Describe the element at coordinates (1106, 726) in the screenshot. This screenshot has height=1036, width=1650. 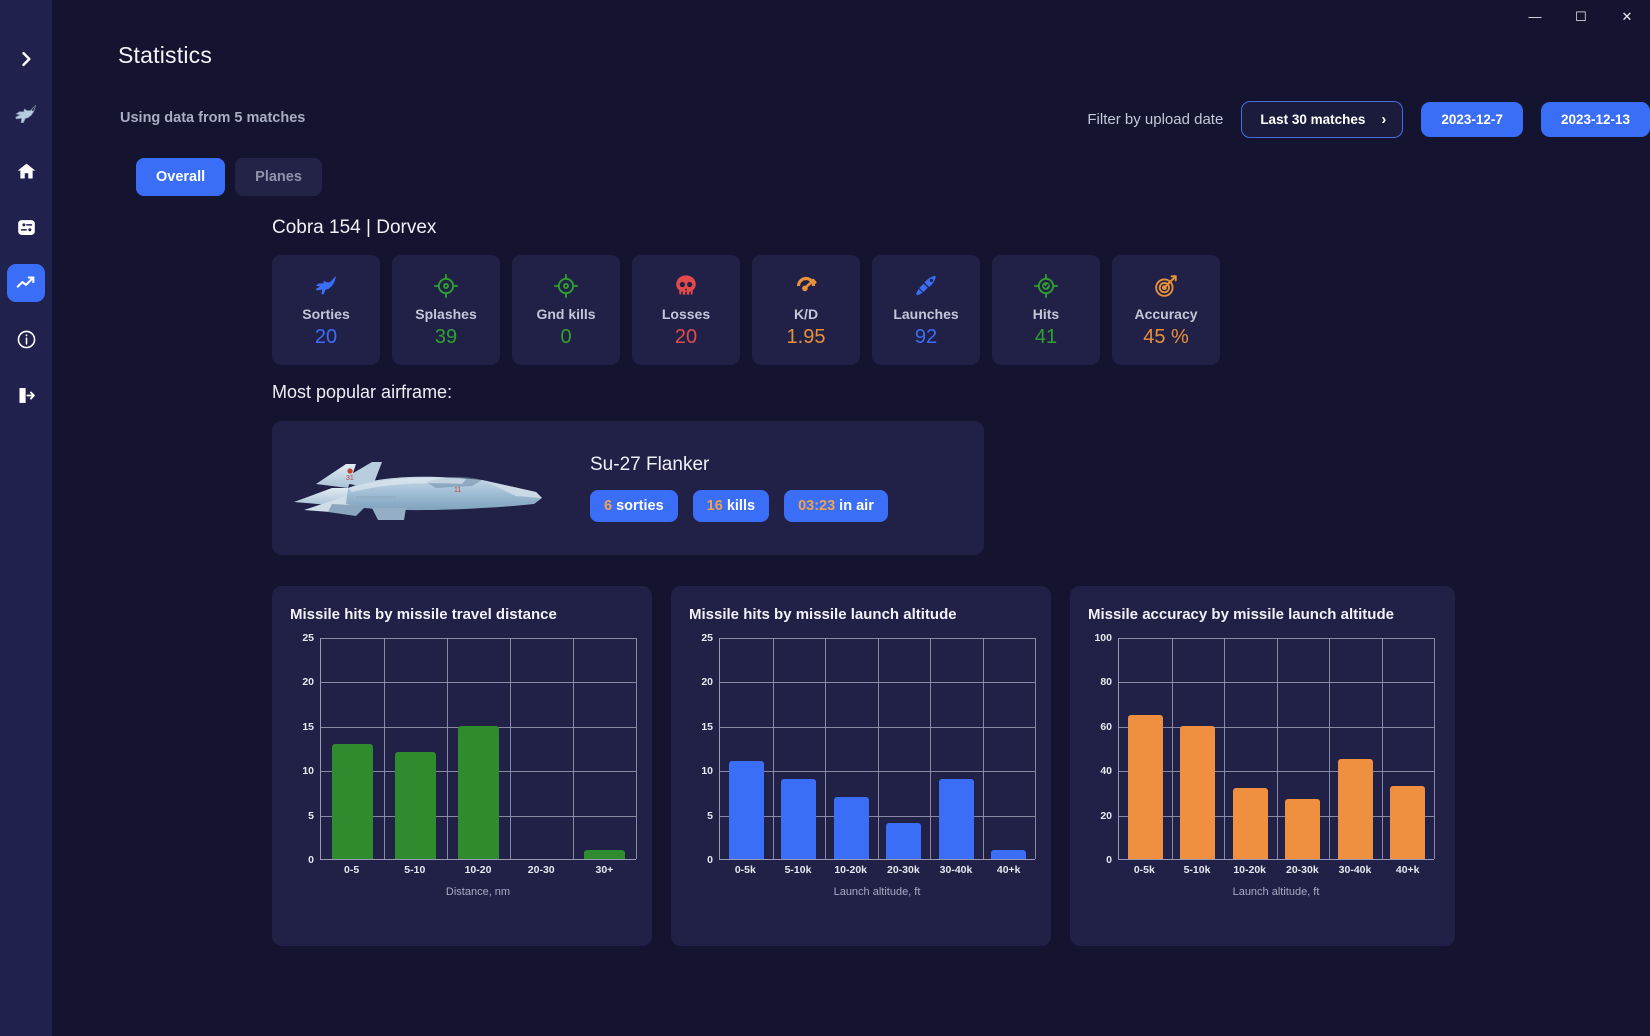
I see `y-tick-label: 60` at that location.